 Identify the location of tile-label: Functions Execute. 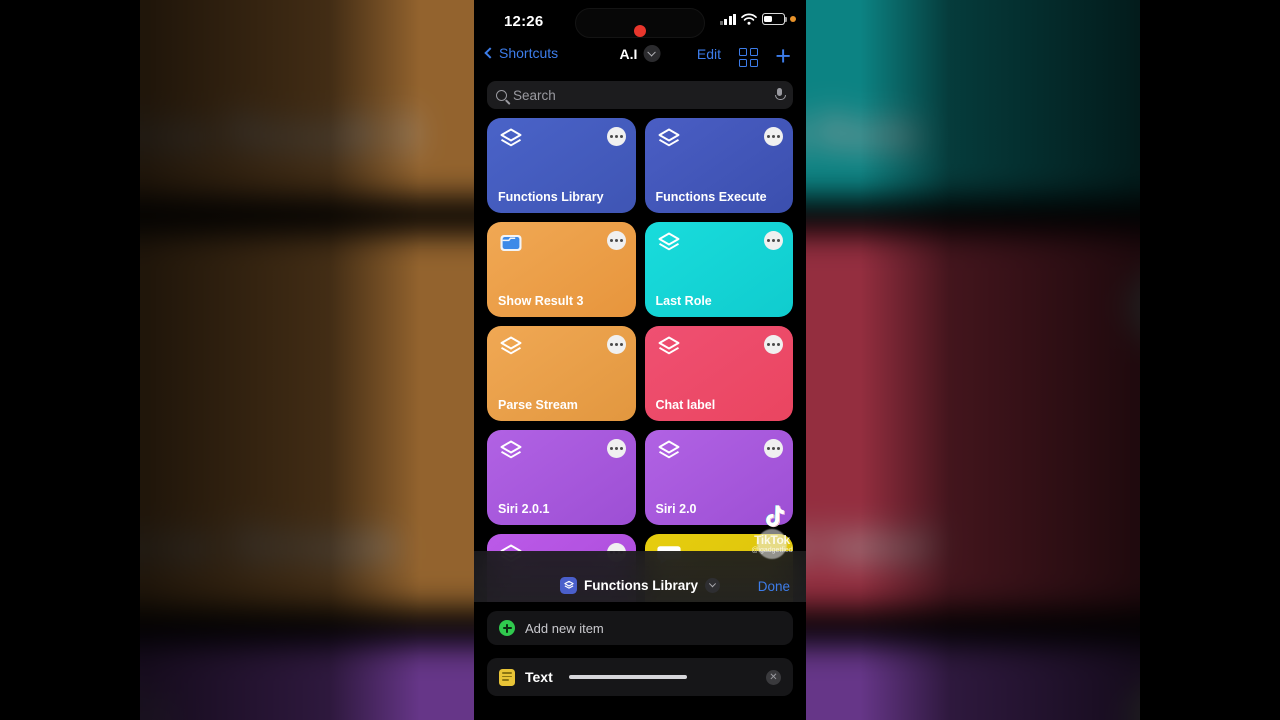
(711, 197).